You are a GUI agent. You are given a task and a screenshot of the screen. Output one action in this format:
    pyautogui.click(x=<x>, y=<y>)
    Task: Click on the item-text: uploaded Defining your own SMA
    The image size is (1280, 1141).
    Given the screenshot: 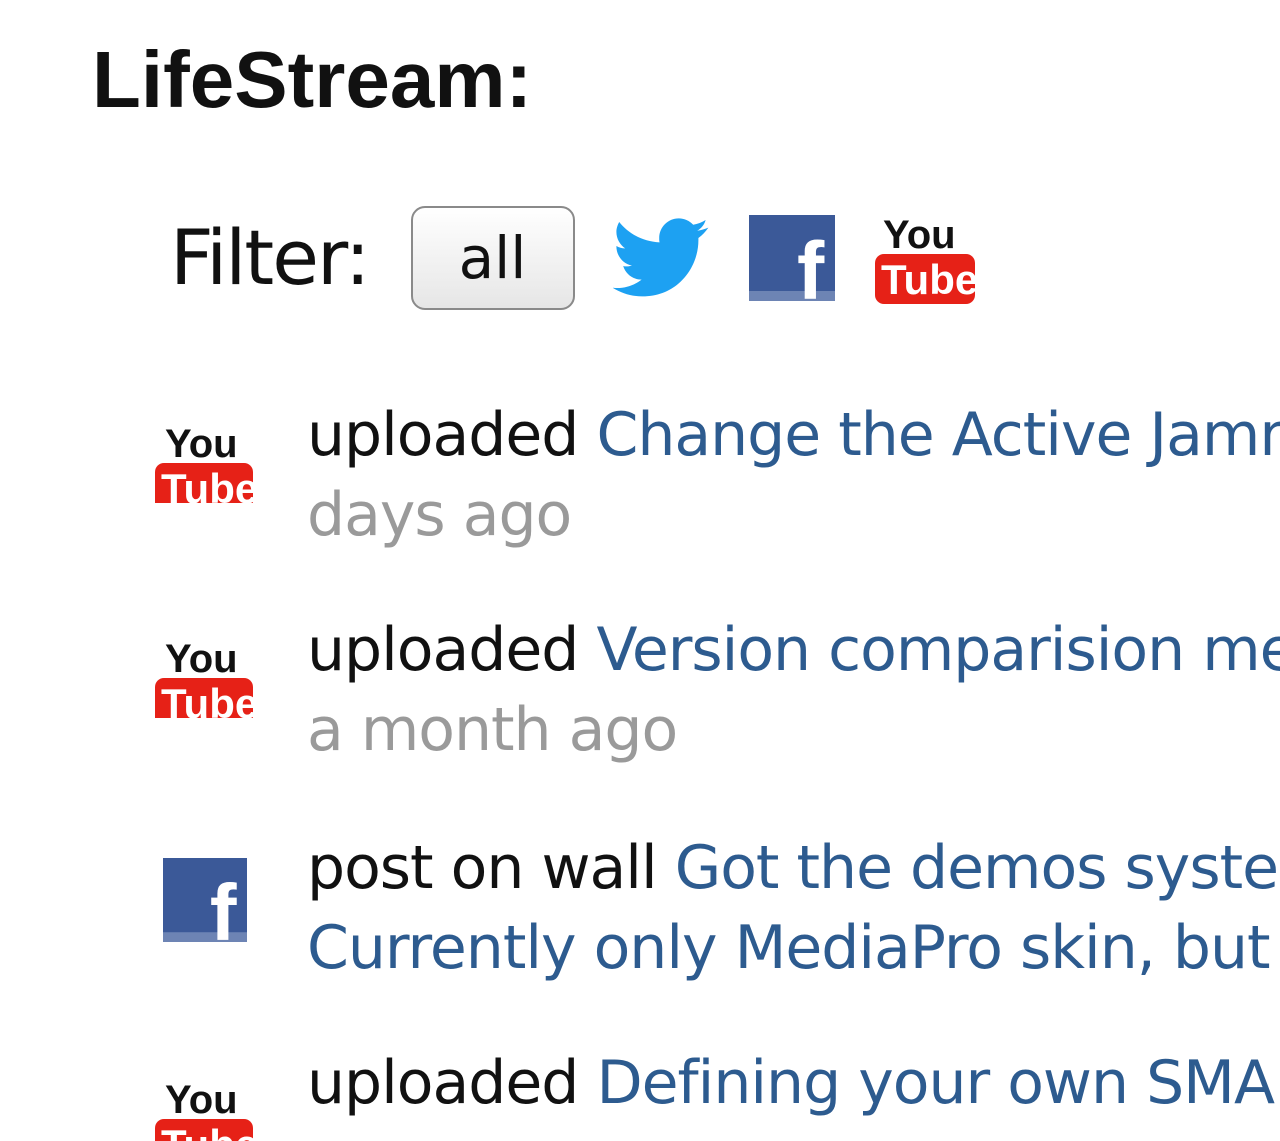 What is the action you would take?
    pyautogui.click(x=793, y=1083)
    